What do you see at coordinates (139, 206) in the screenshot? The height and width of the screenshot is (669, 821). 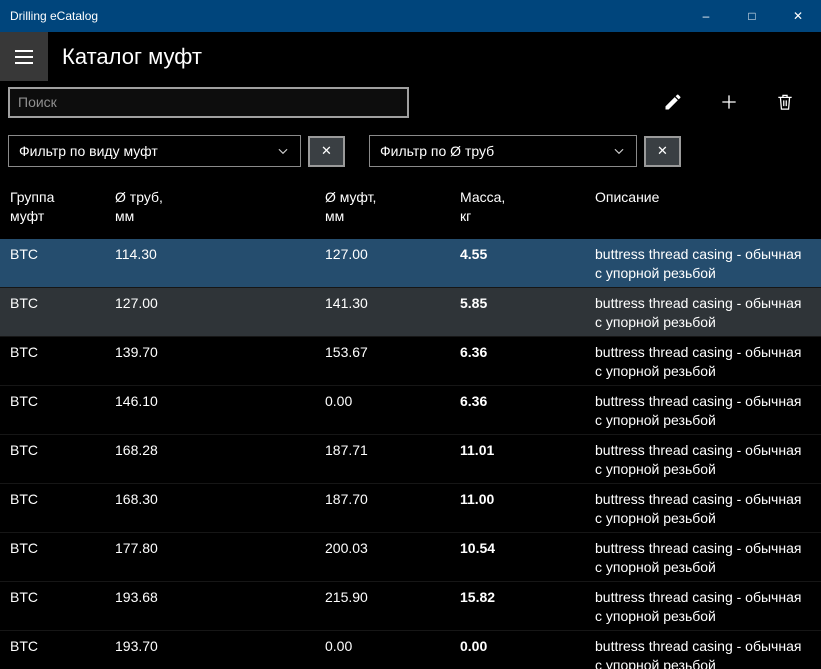 I see `column-header-pipe-diameter: Ø труб, мм` at bounding box center [139, 206].